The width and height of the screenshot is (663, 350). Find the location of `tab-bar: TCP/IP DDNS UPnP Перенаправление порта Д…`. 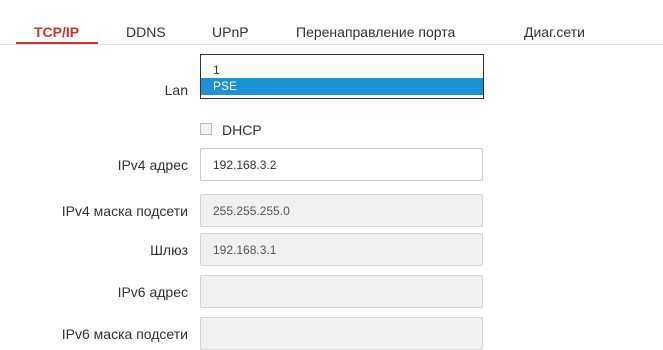

tab-bar: TCP/IP DDNS UPnP Перенаправление порта Д… is located at coordinates (331, 22).